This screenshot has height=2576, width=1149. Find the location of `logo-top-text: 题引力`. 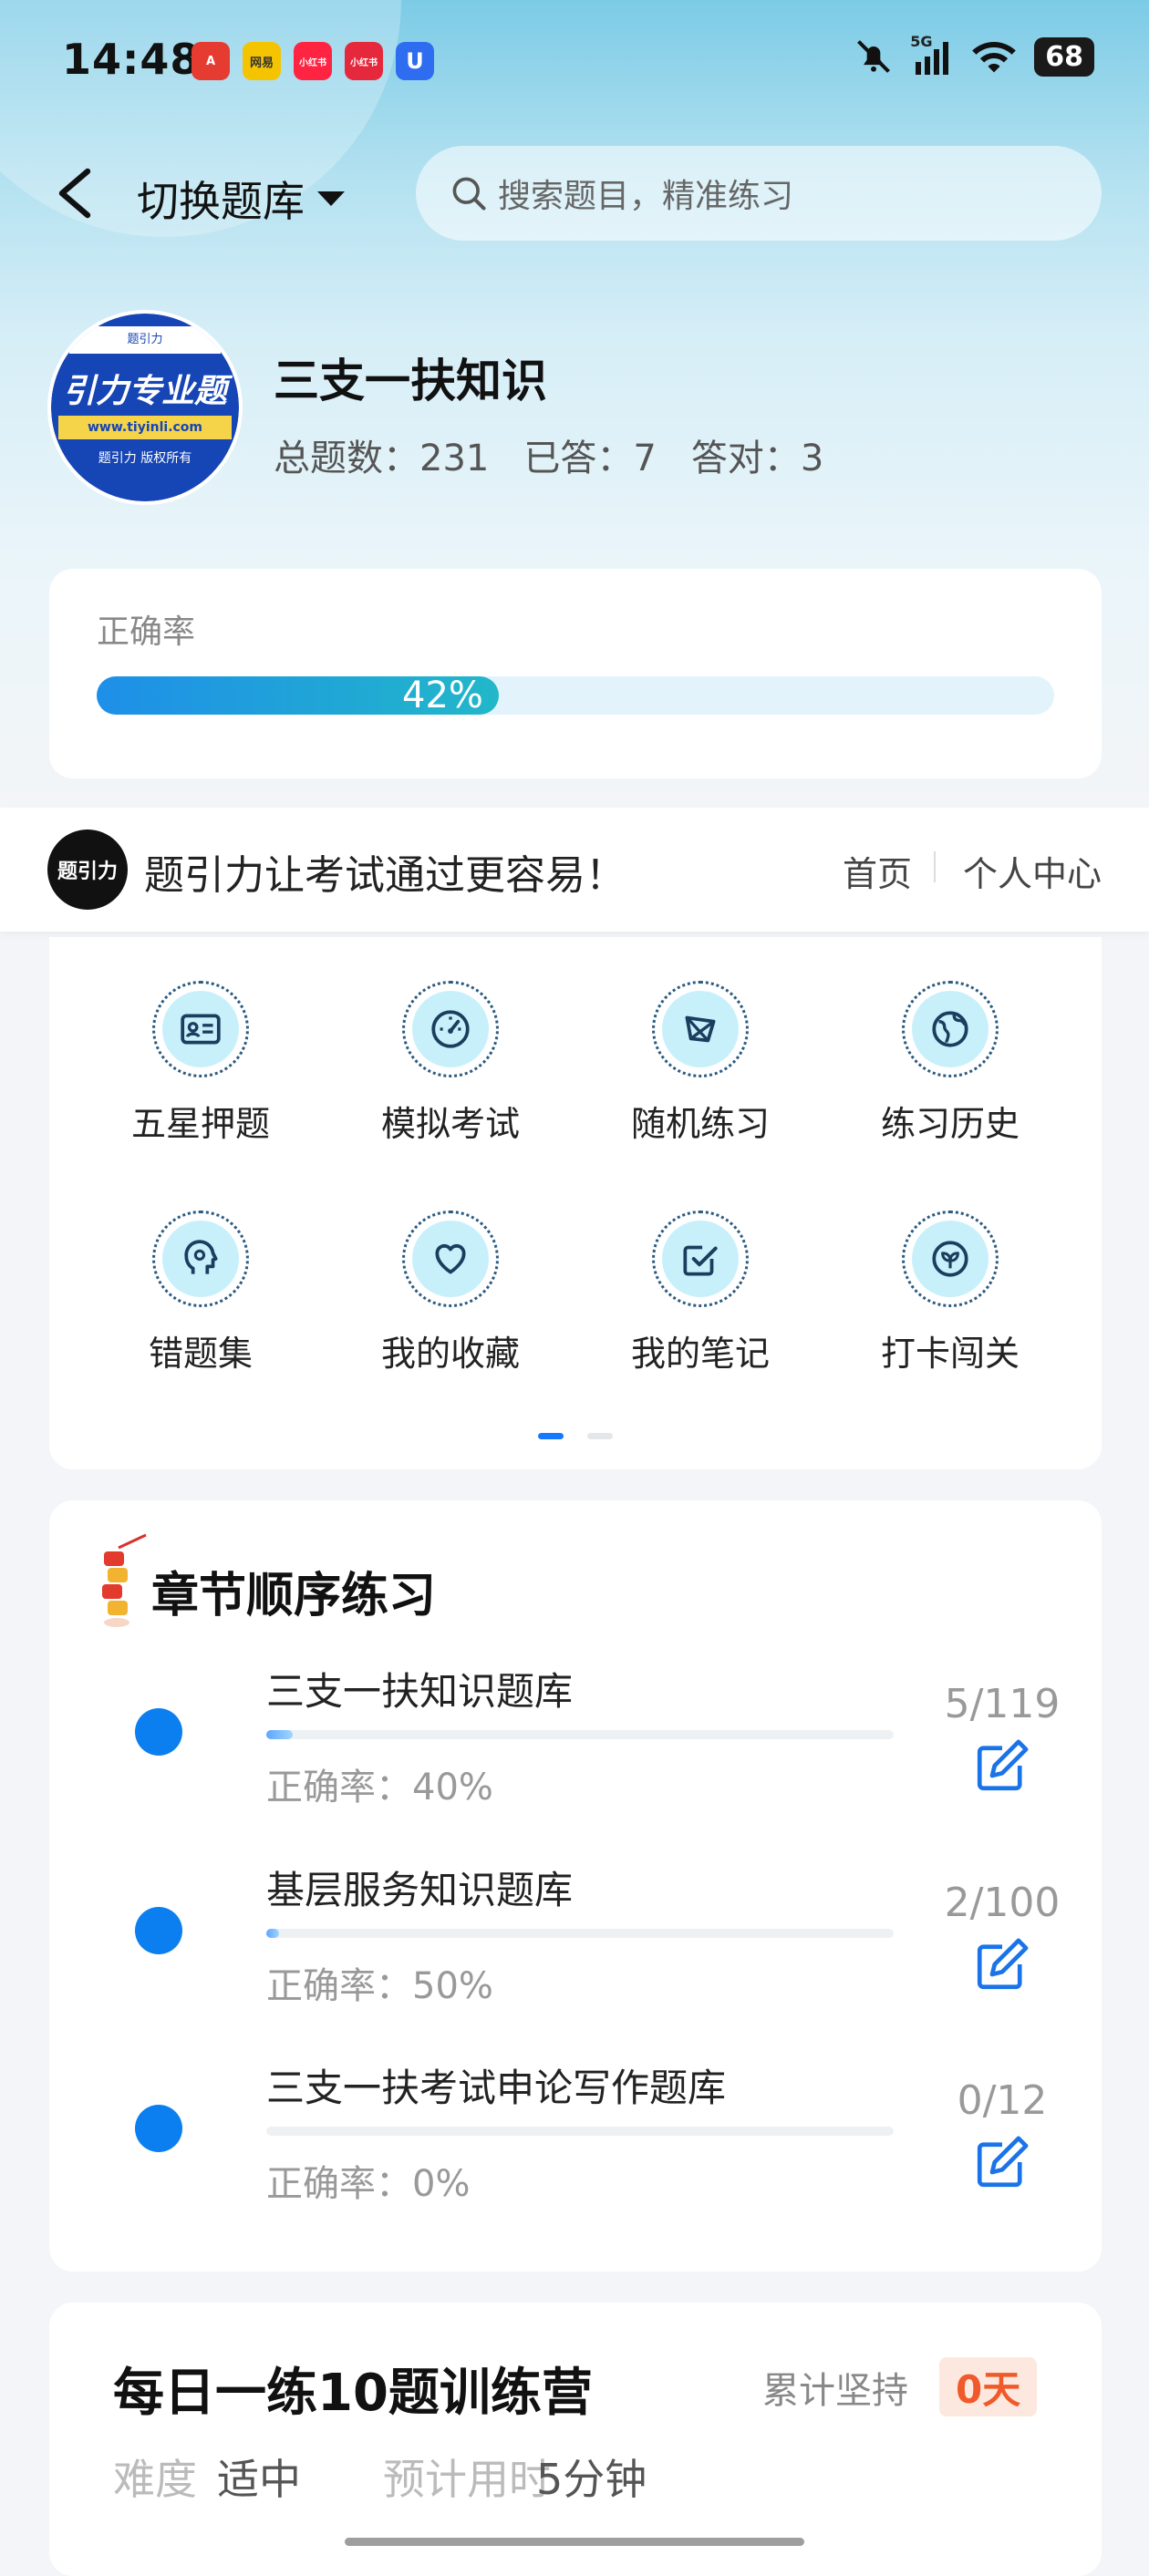

logo-top-text: 题引力 is located at coordinates (145, 340).